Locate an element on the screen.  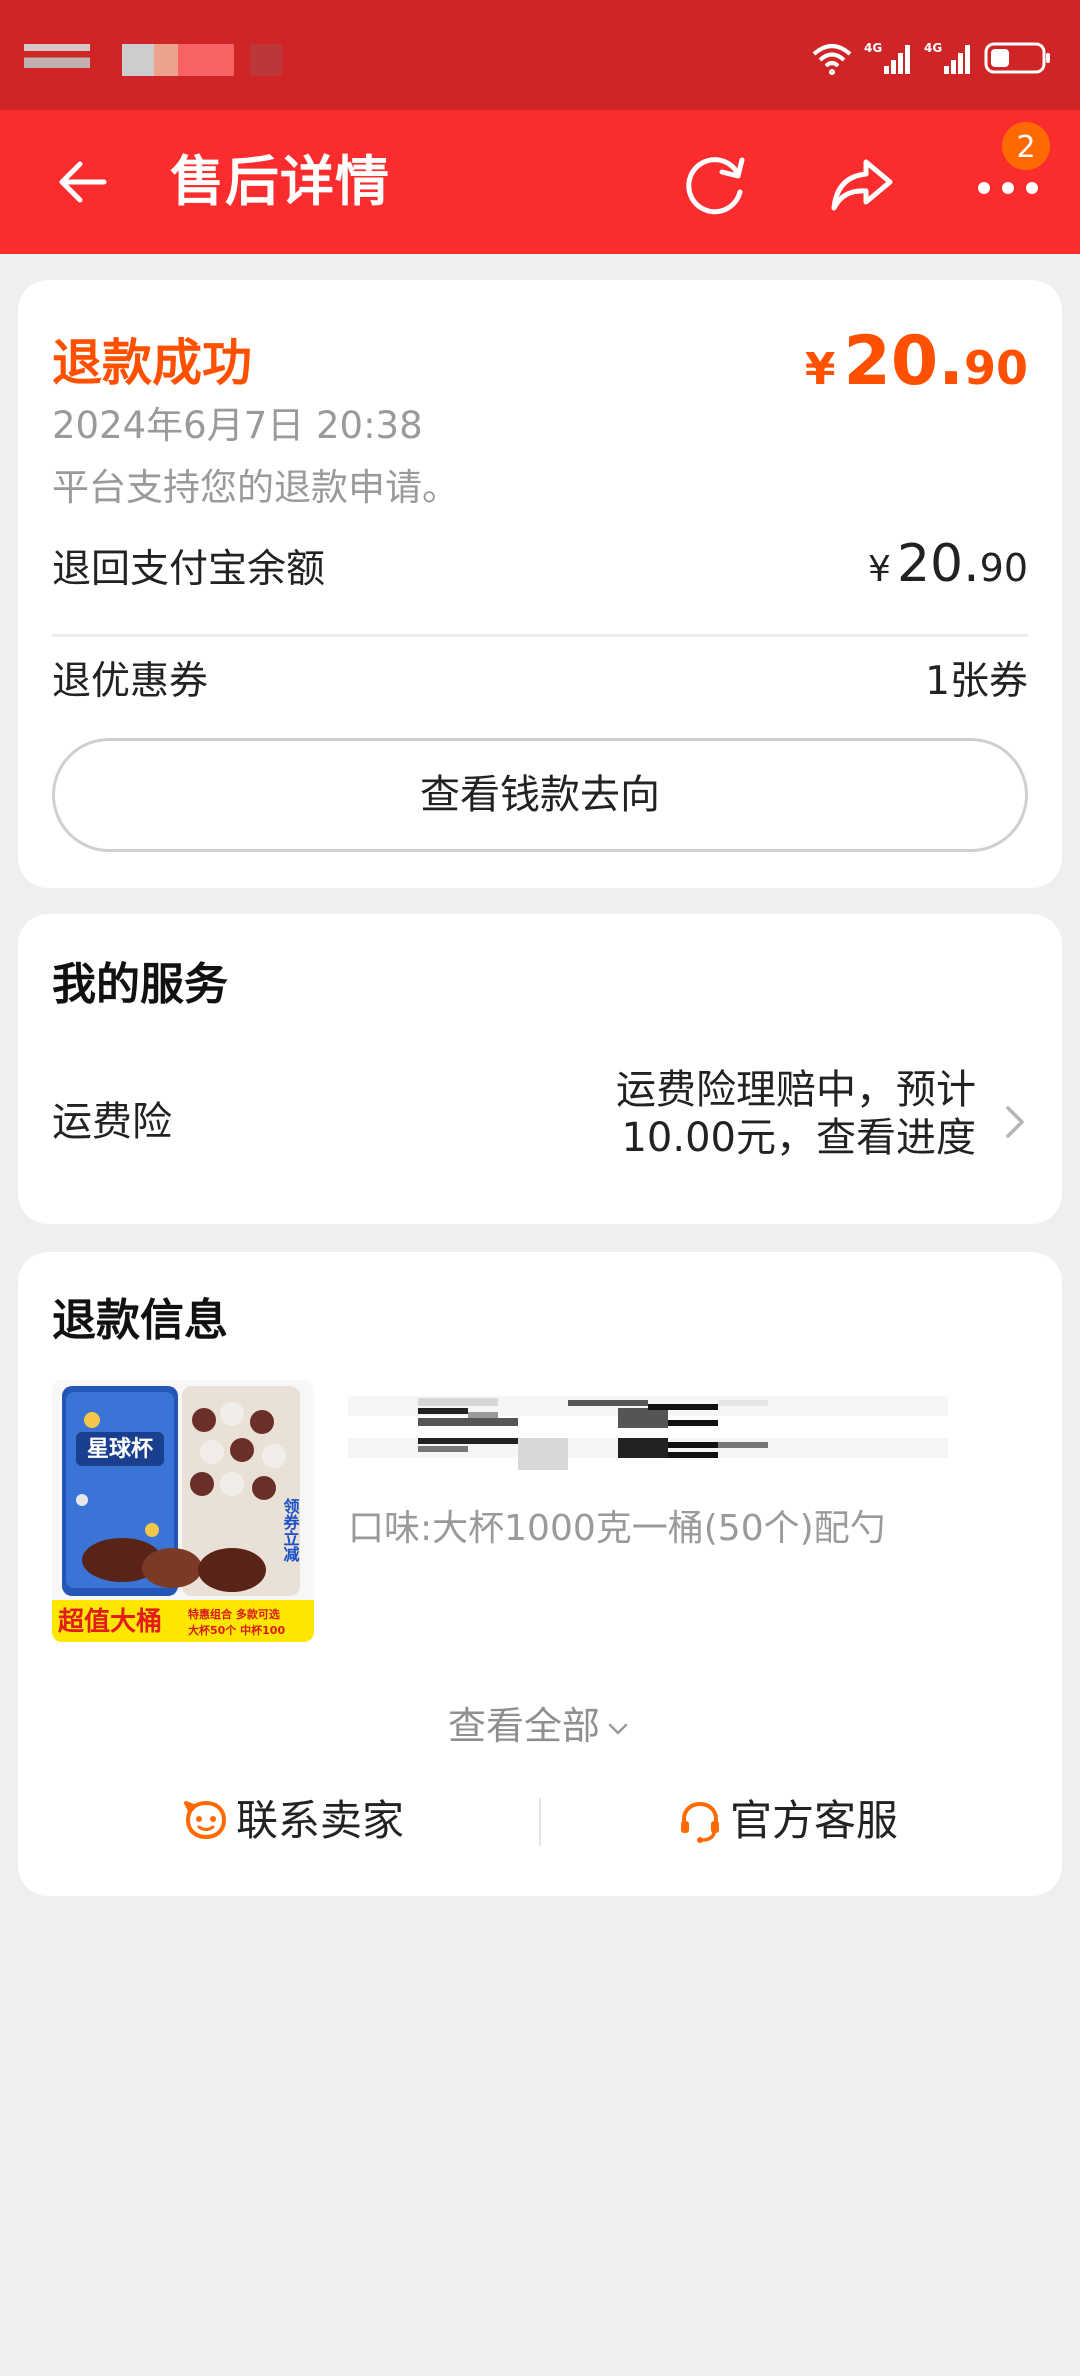
shipping-insurance-status: 运费险理赔中，预计10.00元，查看进度 is located at coordinates (756, 1114).